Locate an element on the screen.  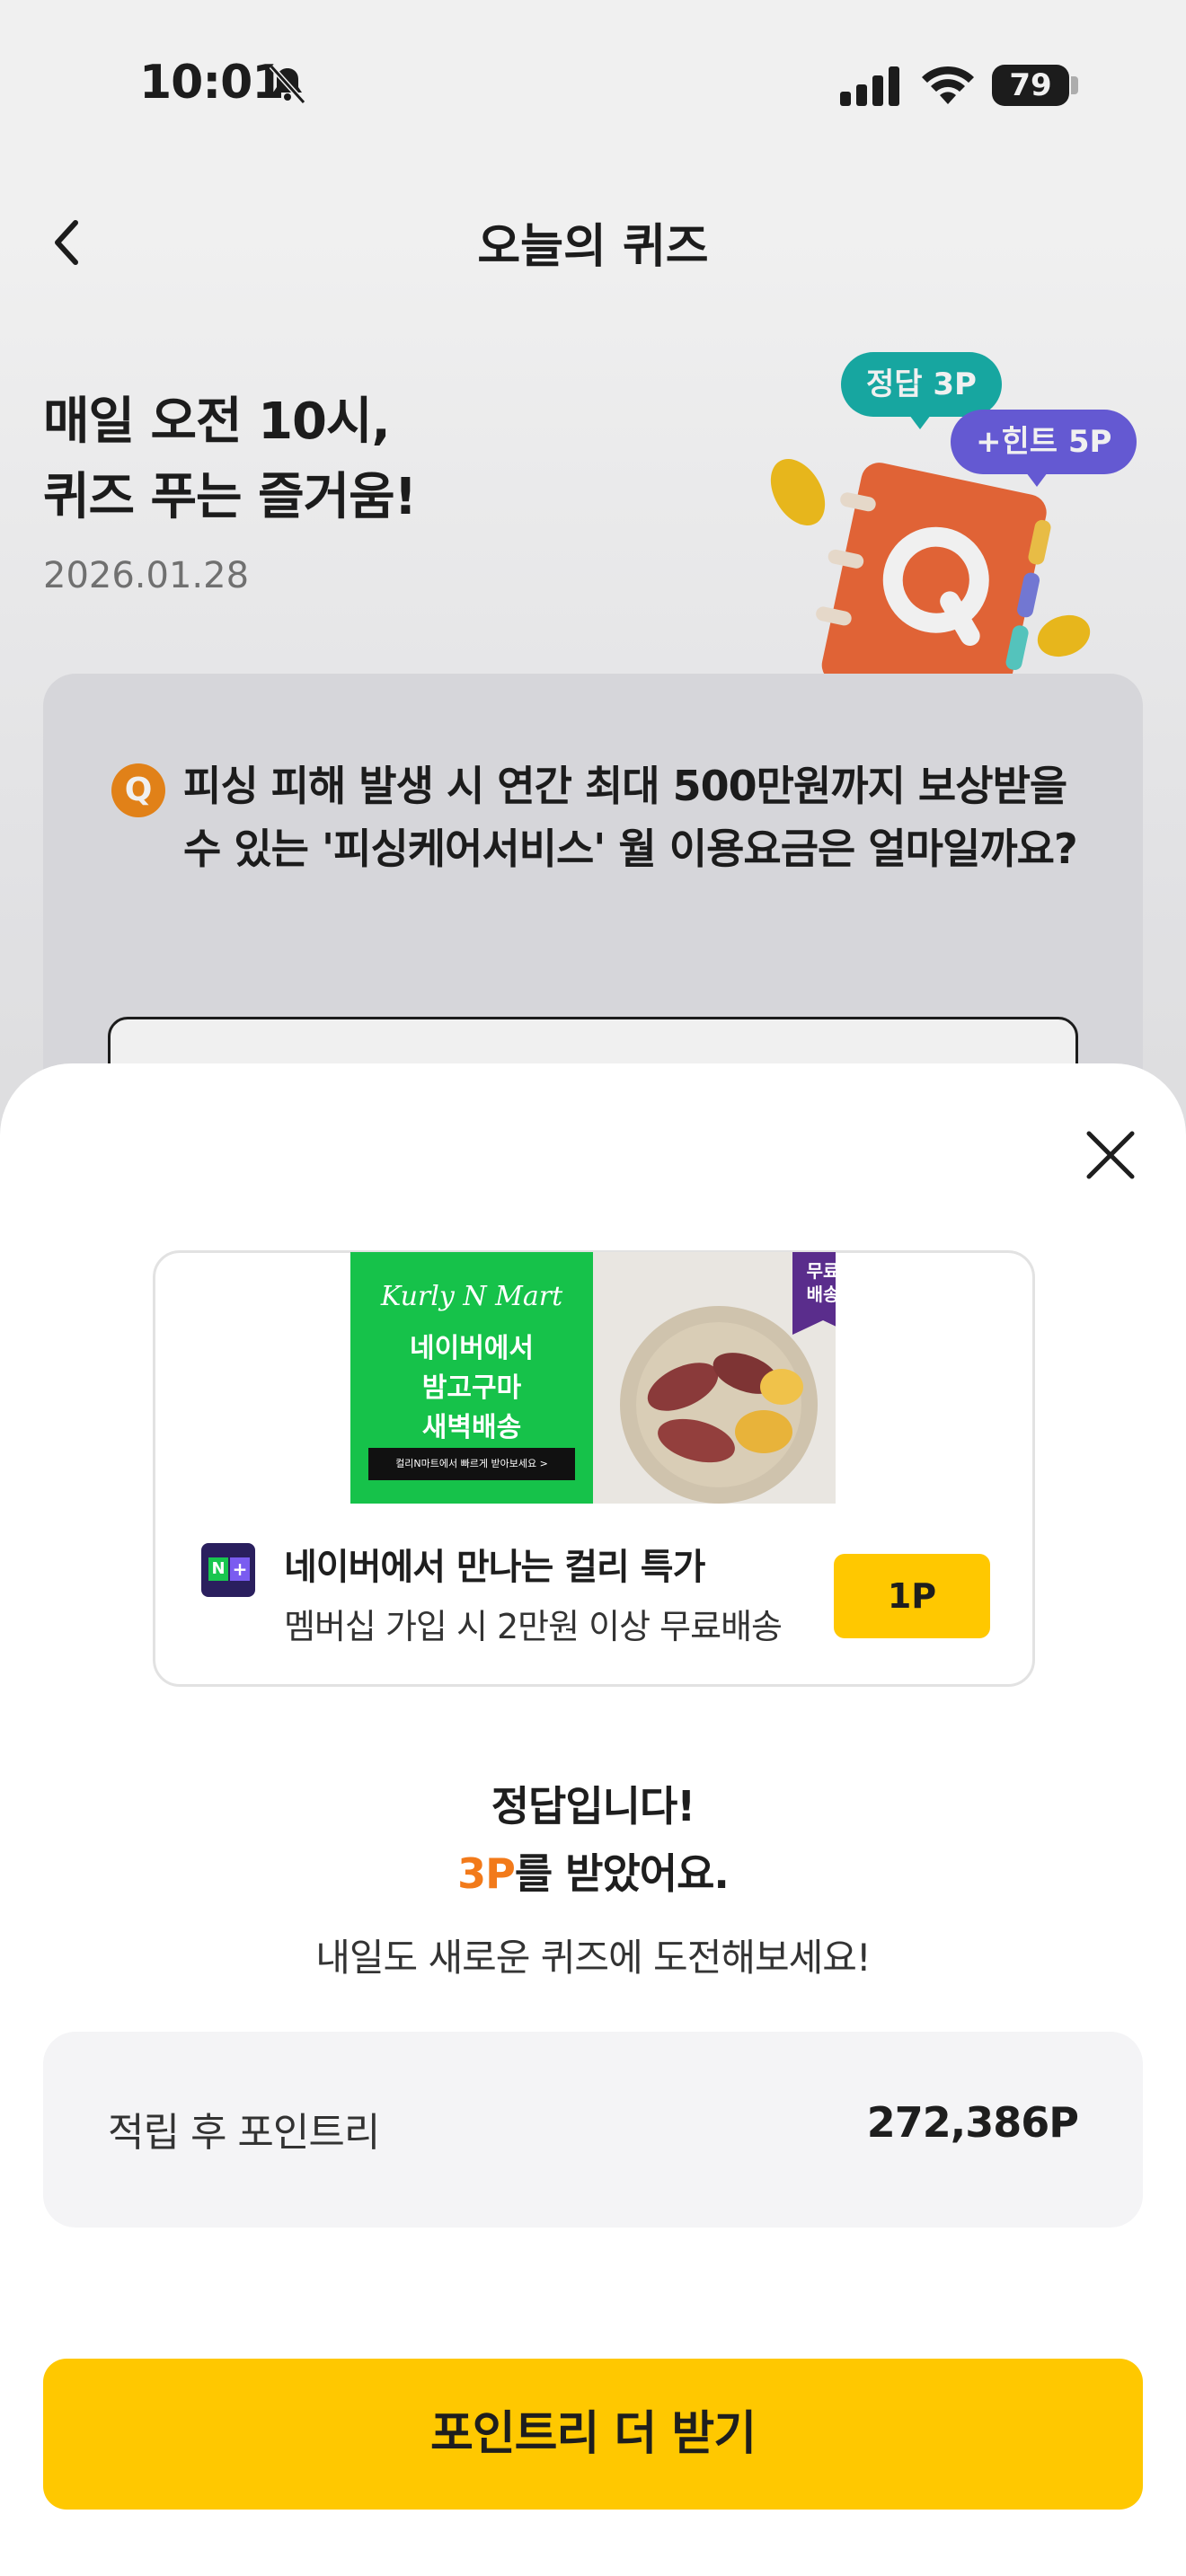
result-title: 정답입니다! is located at coordinates (593, 1806).